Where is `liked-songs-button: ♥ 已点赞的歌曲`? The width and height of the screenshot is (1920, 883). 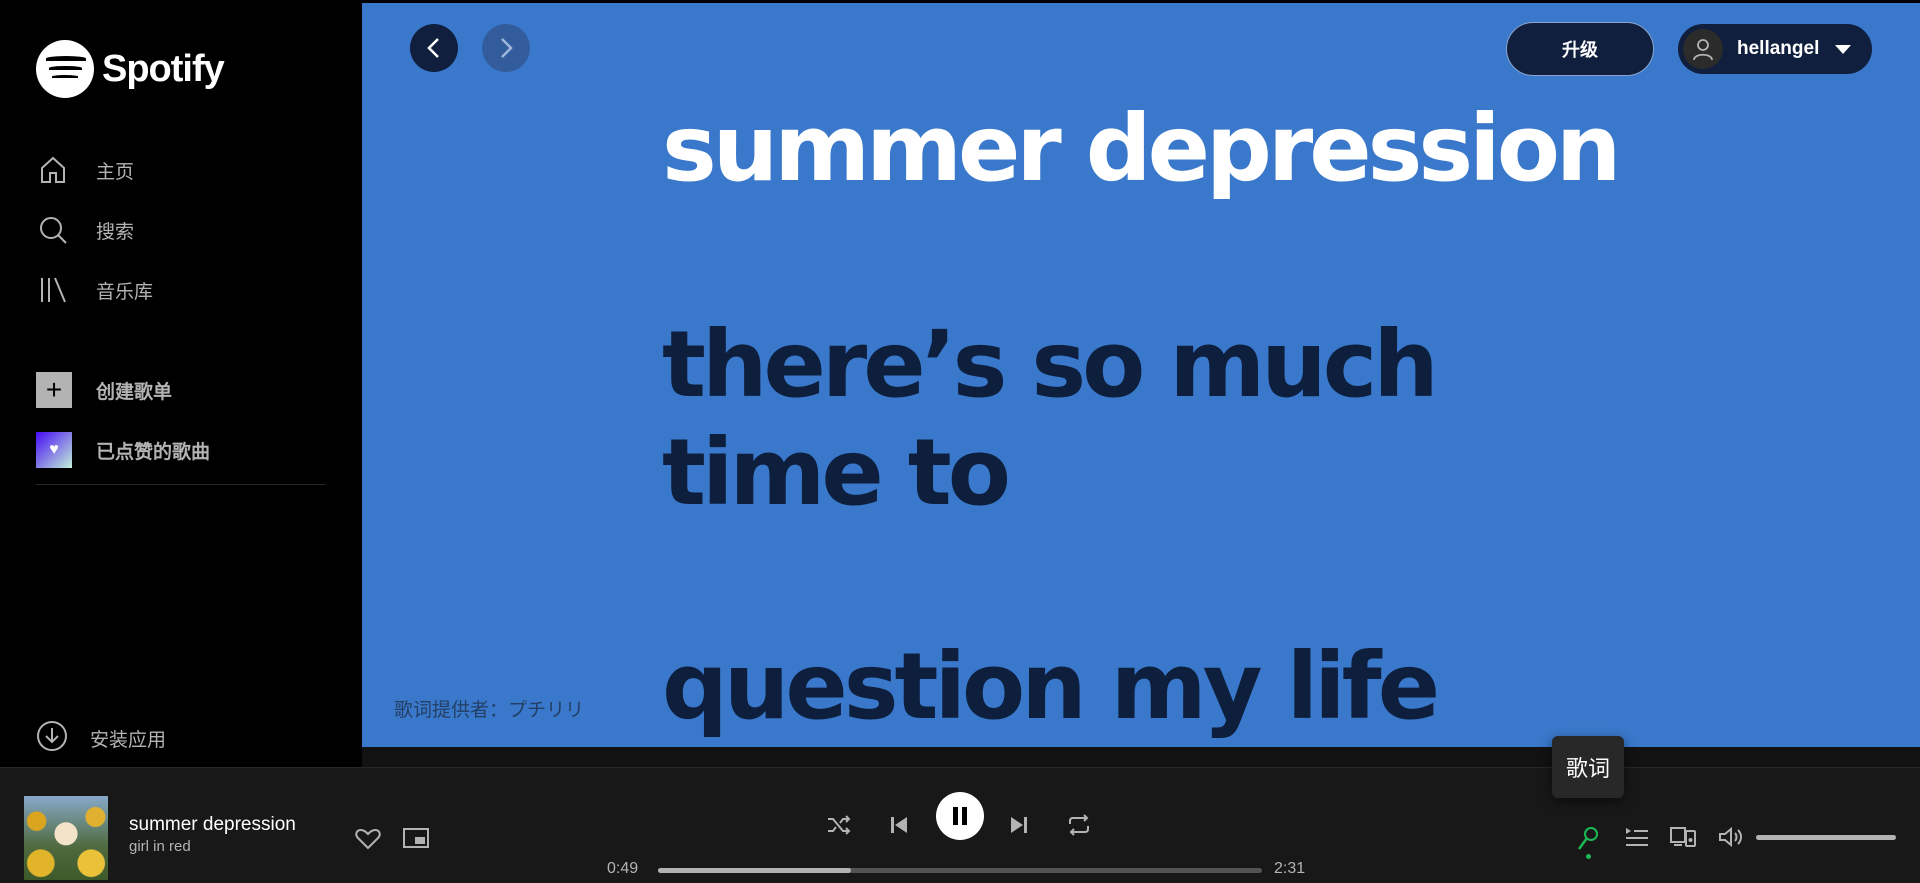
liked-songs-button: ♥ 已点赞的歌曲 is located at coordinates (181, 450).